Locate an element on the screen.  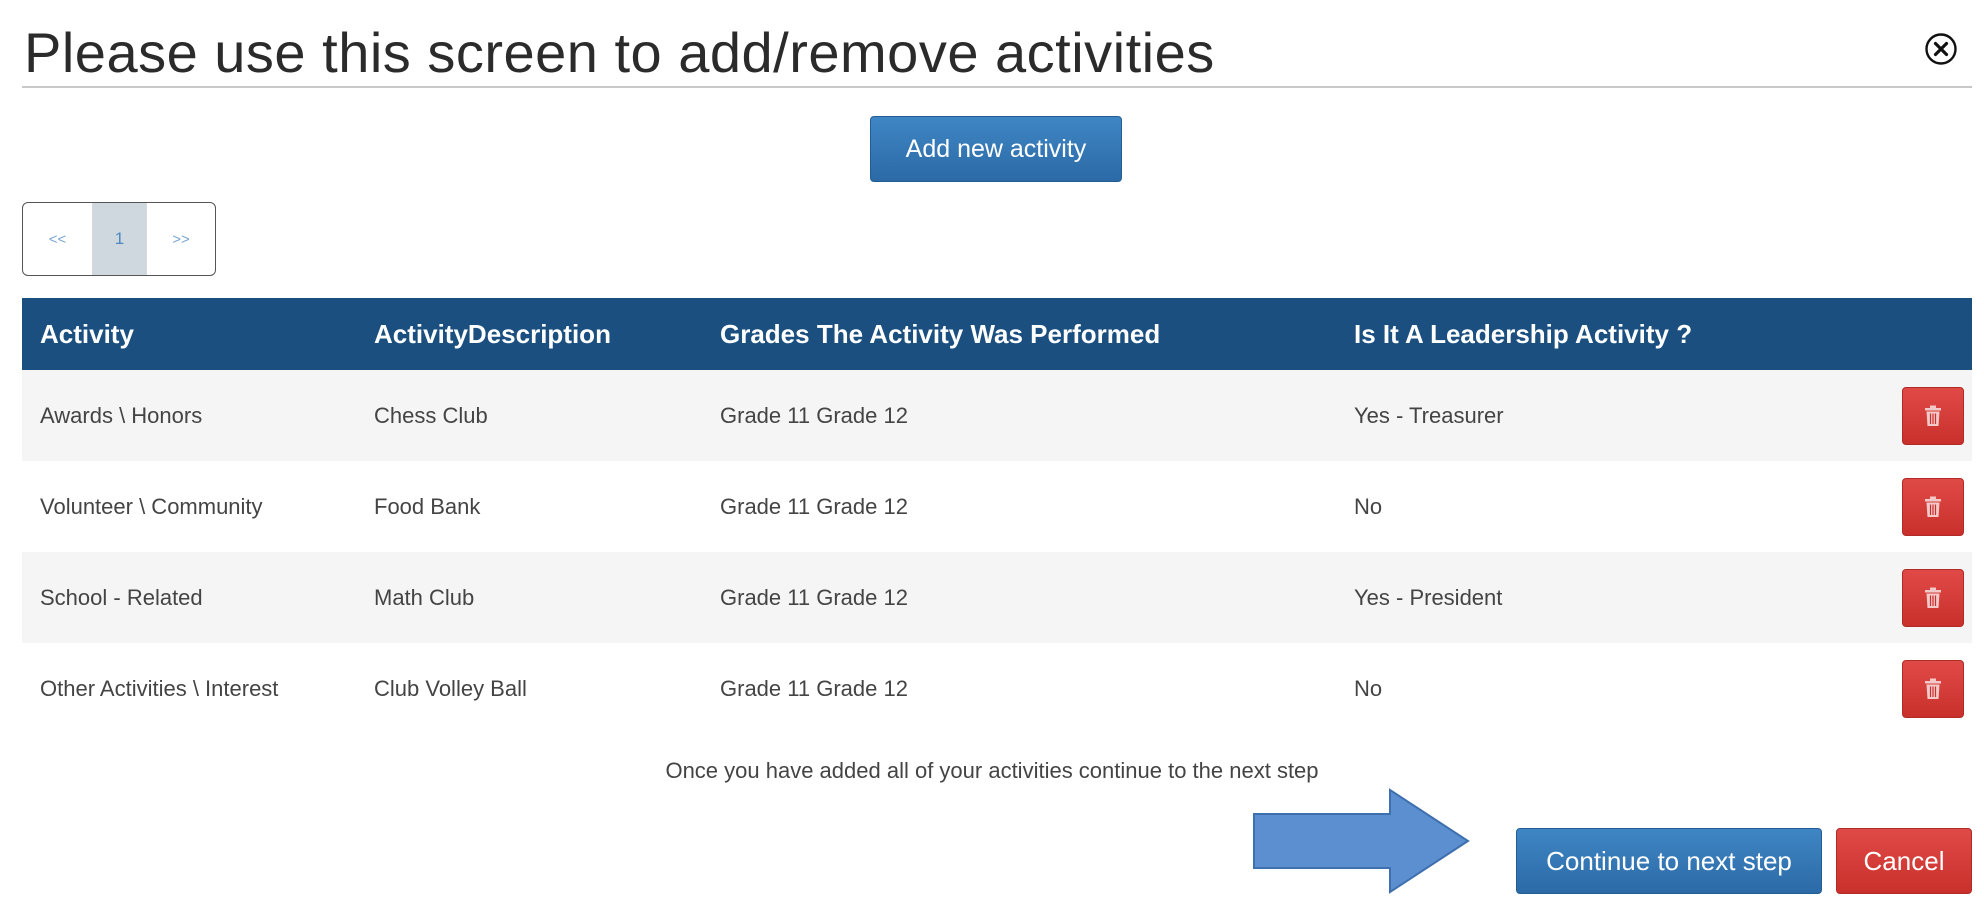
pagination-page-1: 1 is located at coordinates (120, 239).